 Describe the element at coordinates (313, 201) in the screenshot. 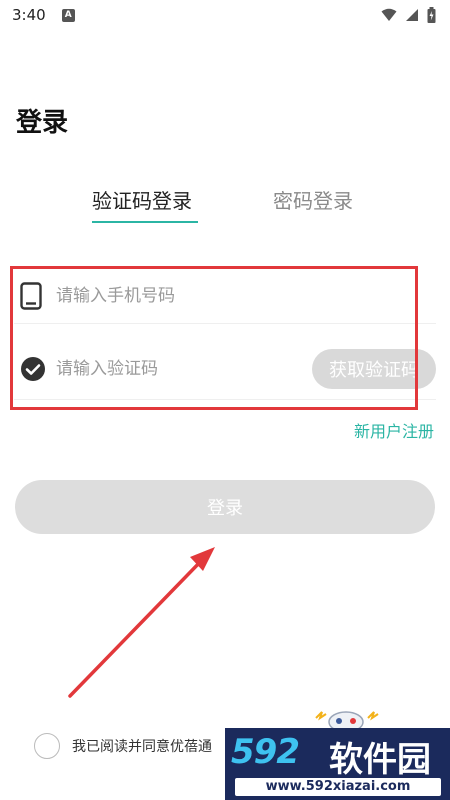

I see `tab-password-login: 密码登录` at that location.